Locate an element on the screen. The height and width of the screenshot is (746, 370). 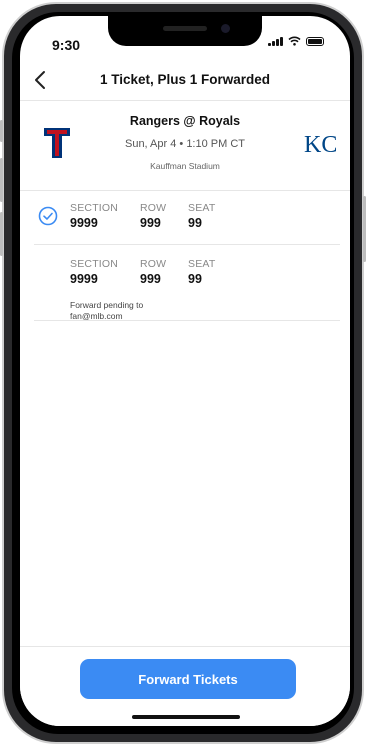
royals-logo-icon: KC is located at coordinates (320, 145).